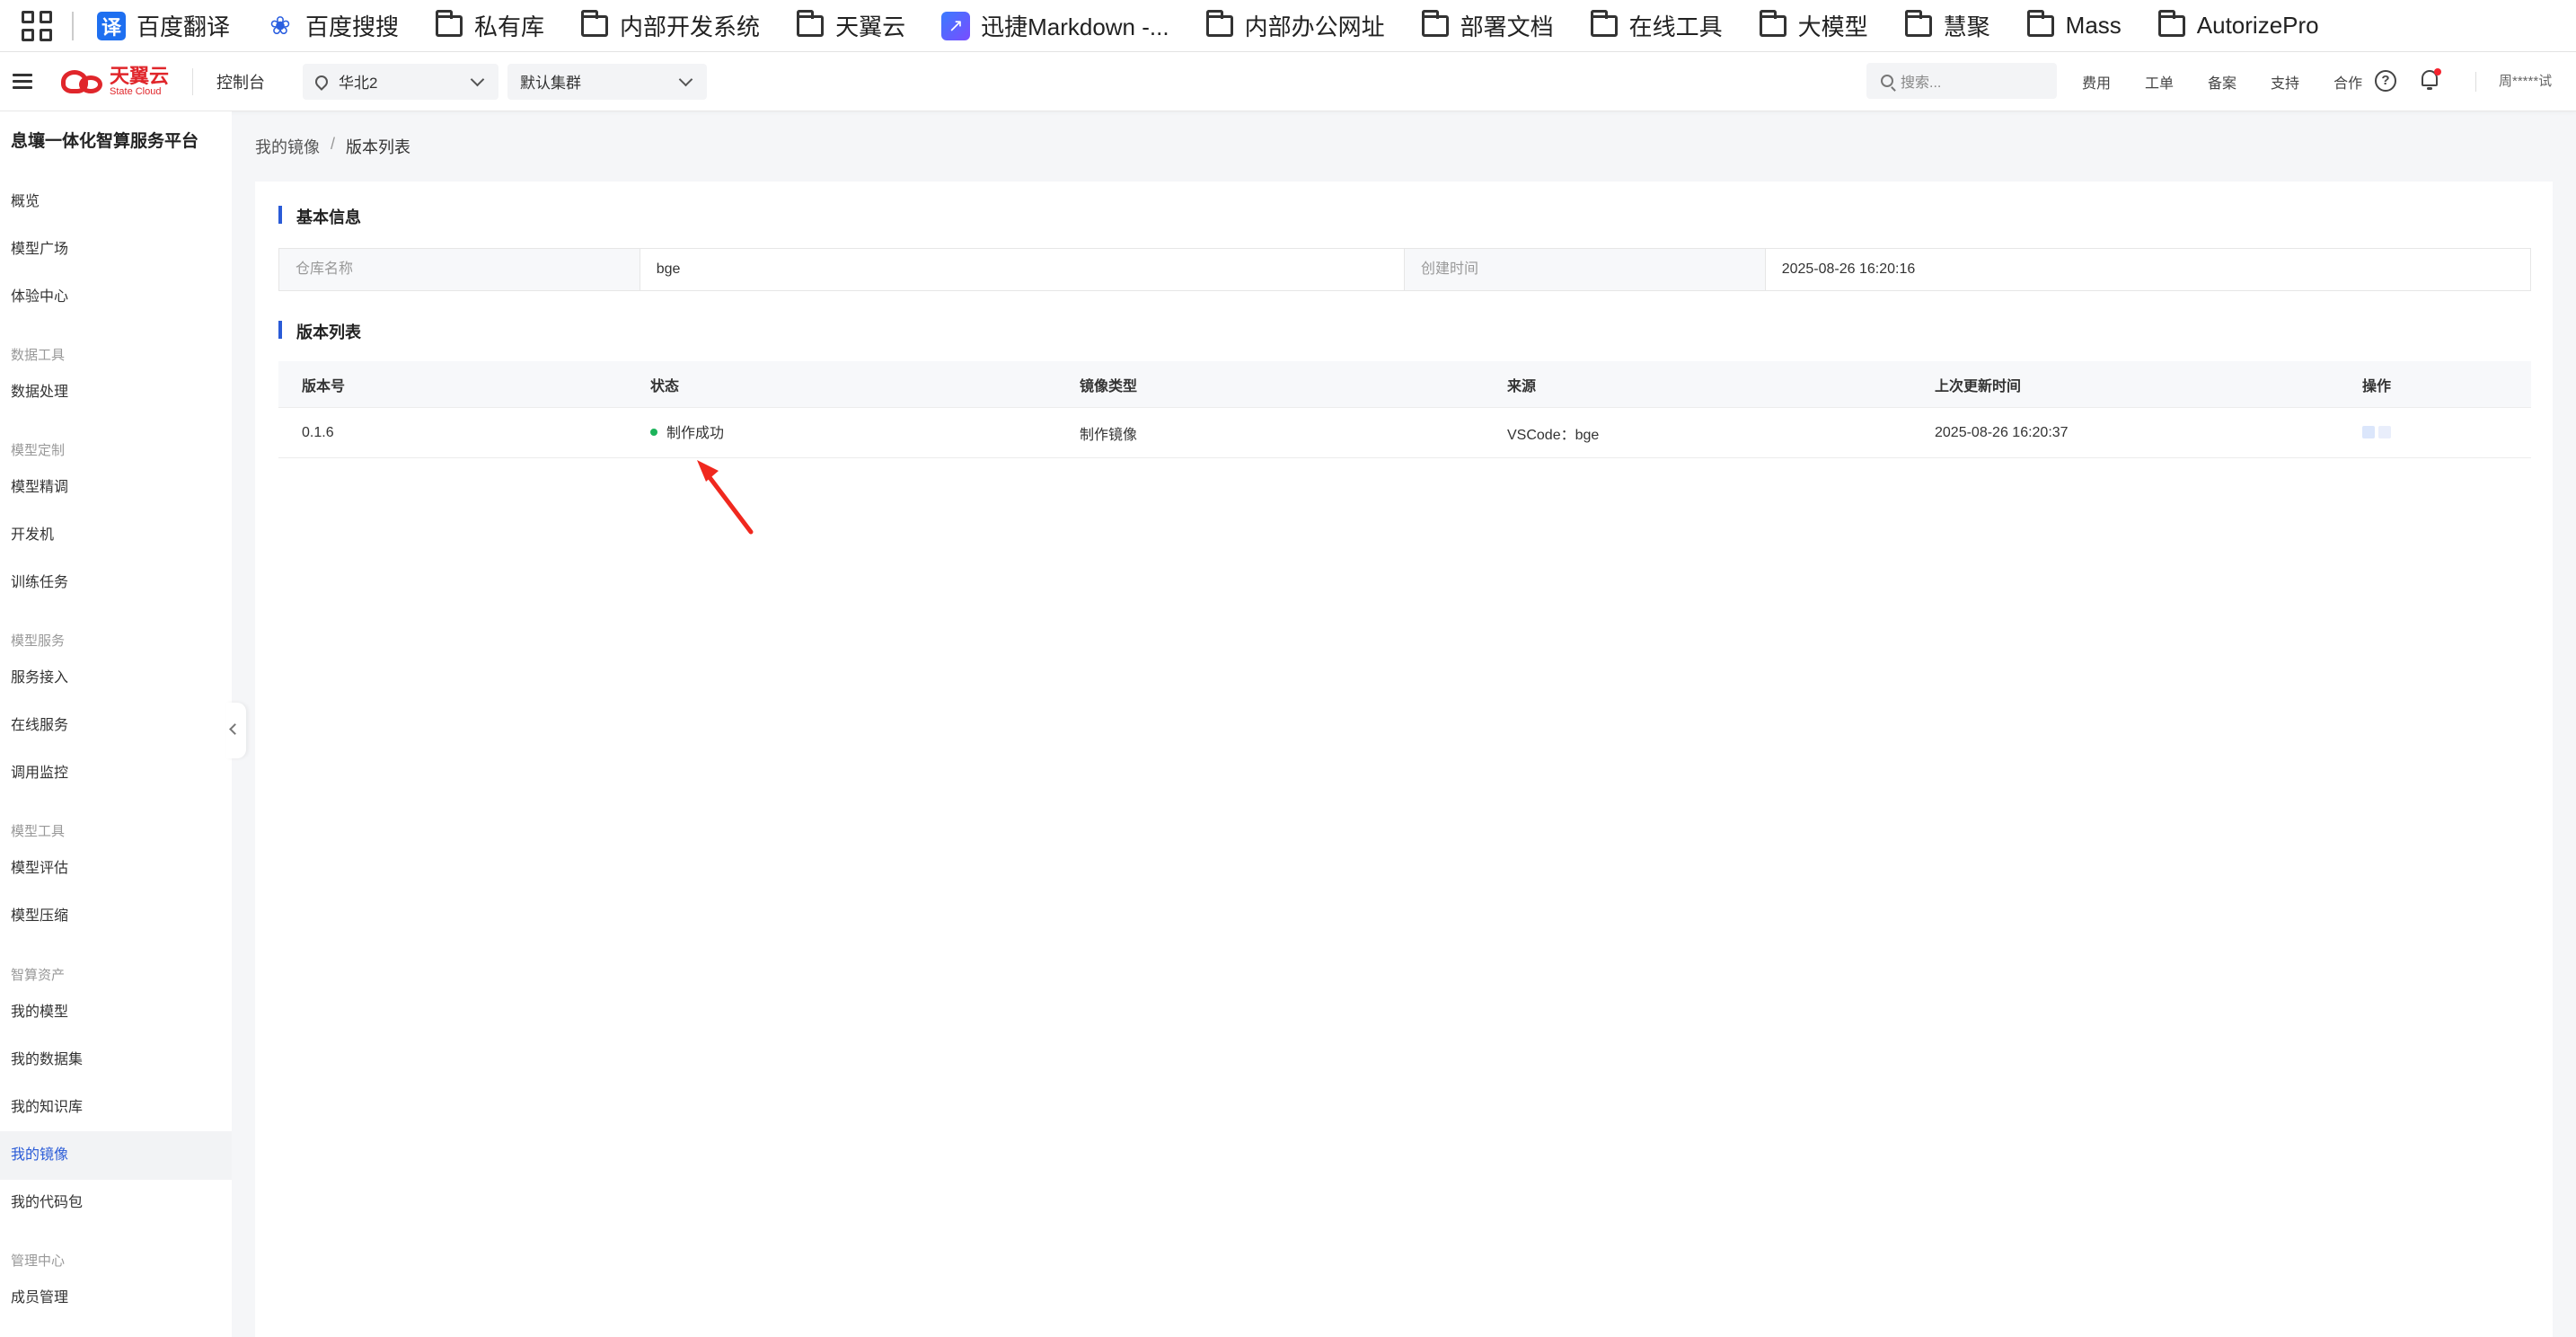 Image resolution: width=2576 pixels, height=1337 pixels. I want to click on header-link-billing: 费用, so click(2096, 82).